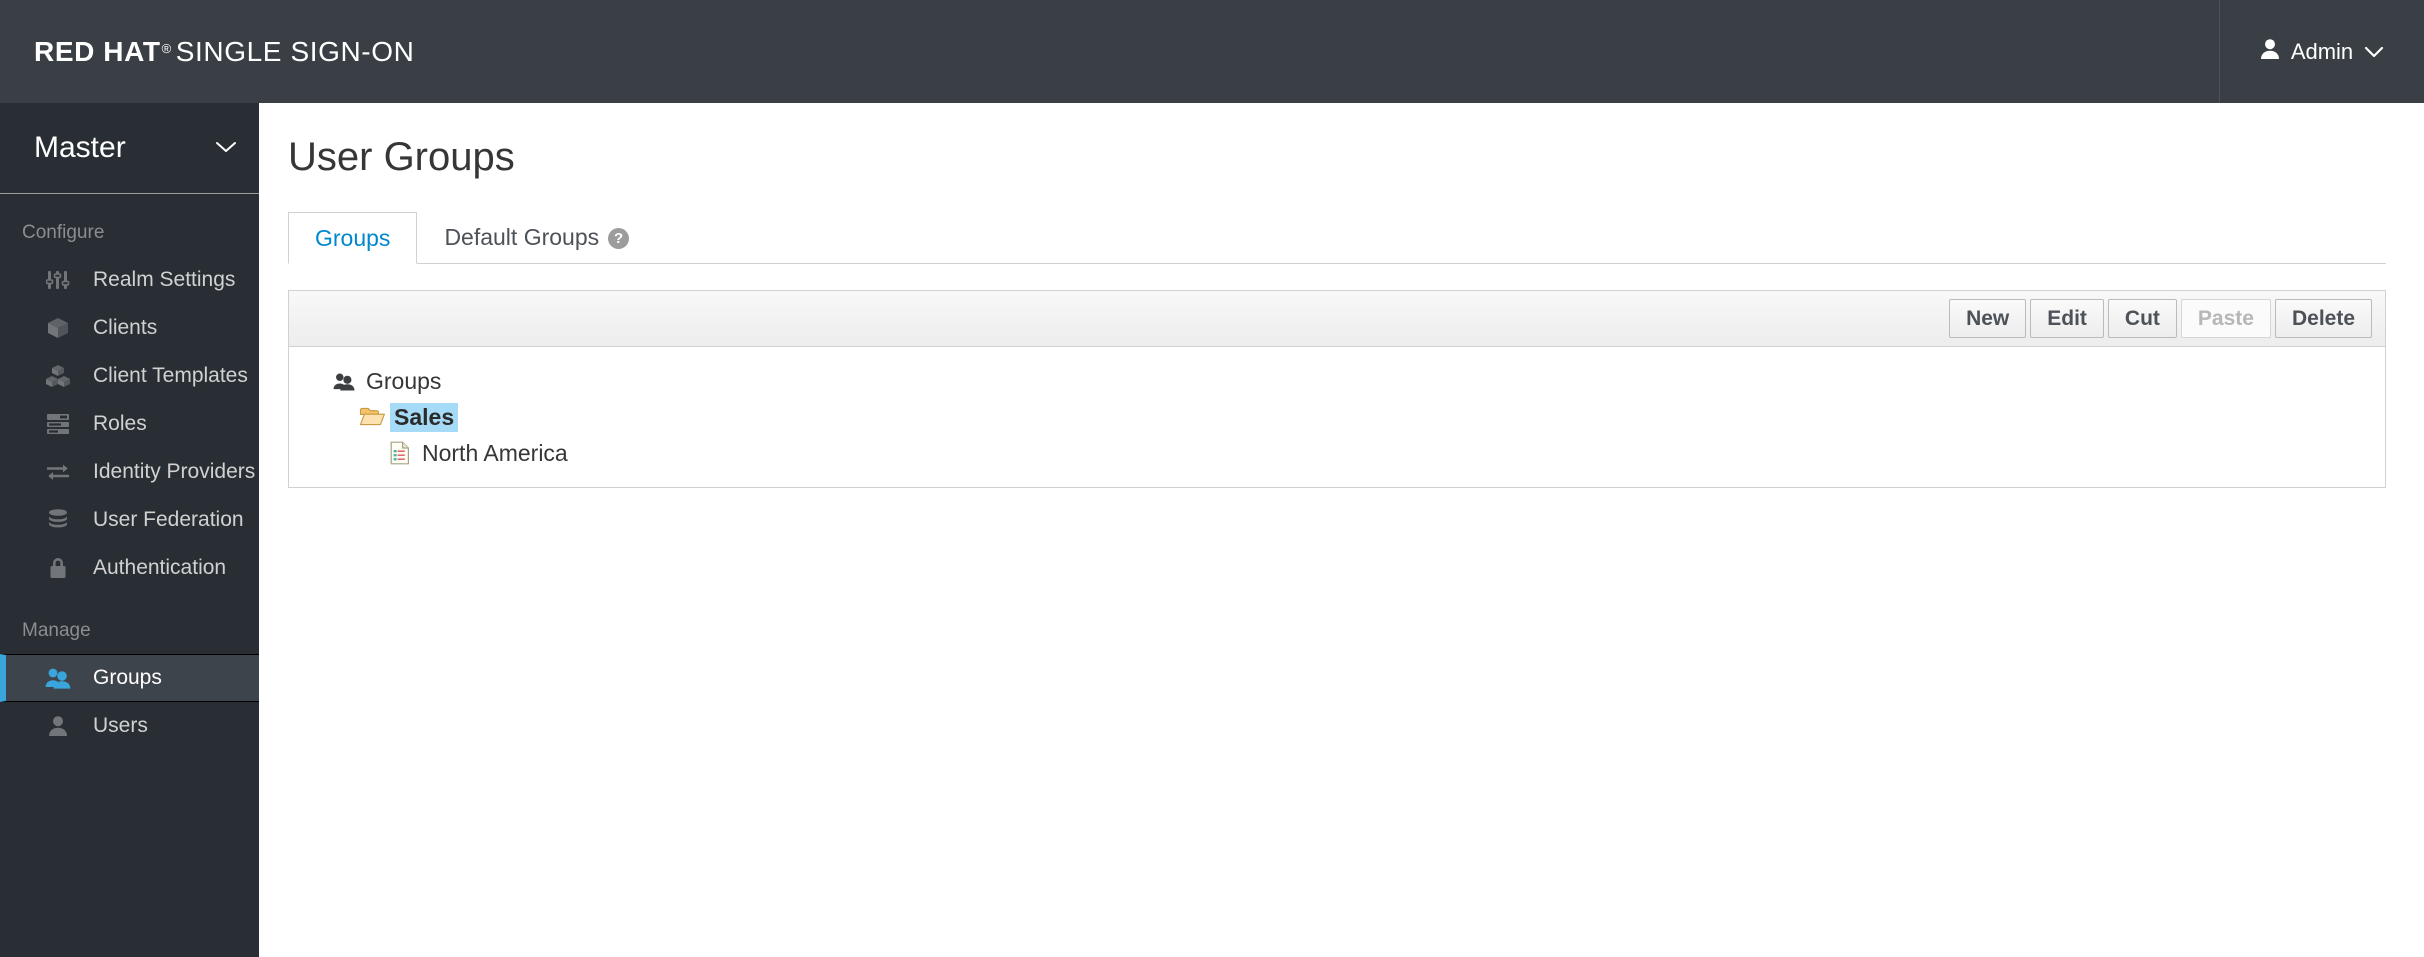 The width and height of the screenshot is (2424, 957). Describe the element at coordinates (129, 148) in the screenshot. I see `realm-selector: Master` at that location.